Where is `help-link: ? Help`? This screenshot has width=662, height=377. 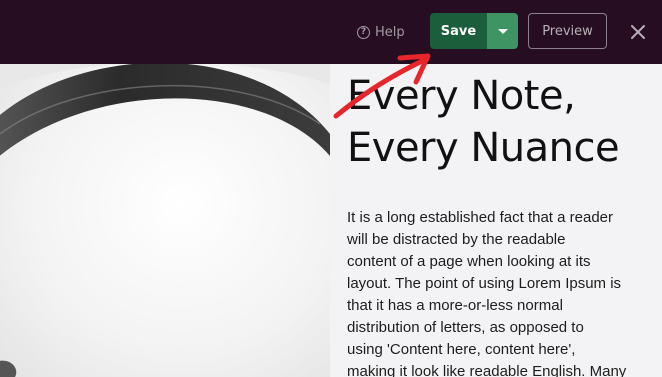
help-link: ? Help is located at coordinates (381, 32).